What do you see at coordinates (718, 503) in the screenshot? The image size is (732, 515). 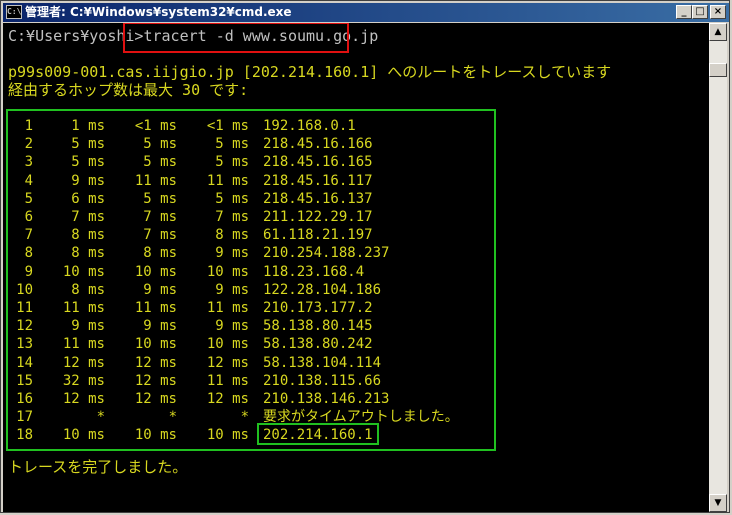 I see `scroll-down-button: ▼` at bounding box center [718, 503].